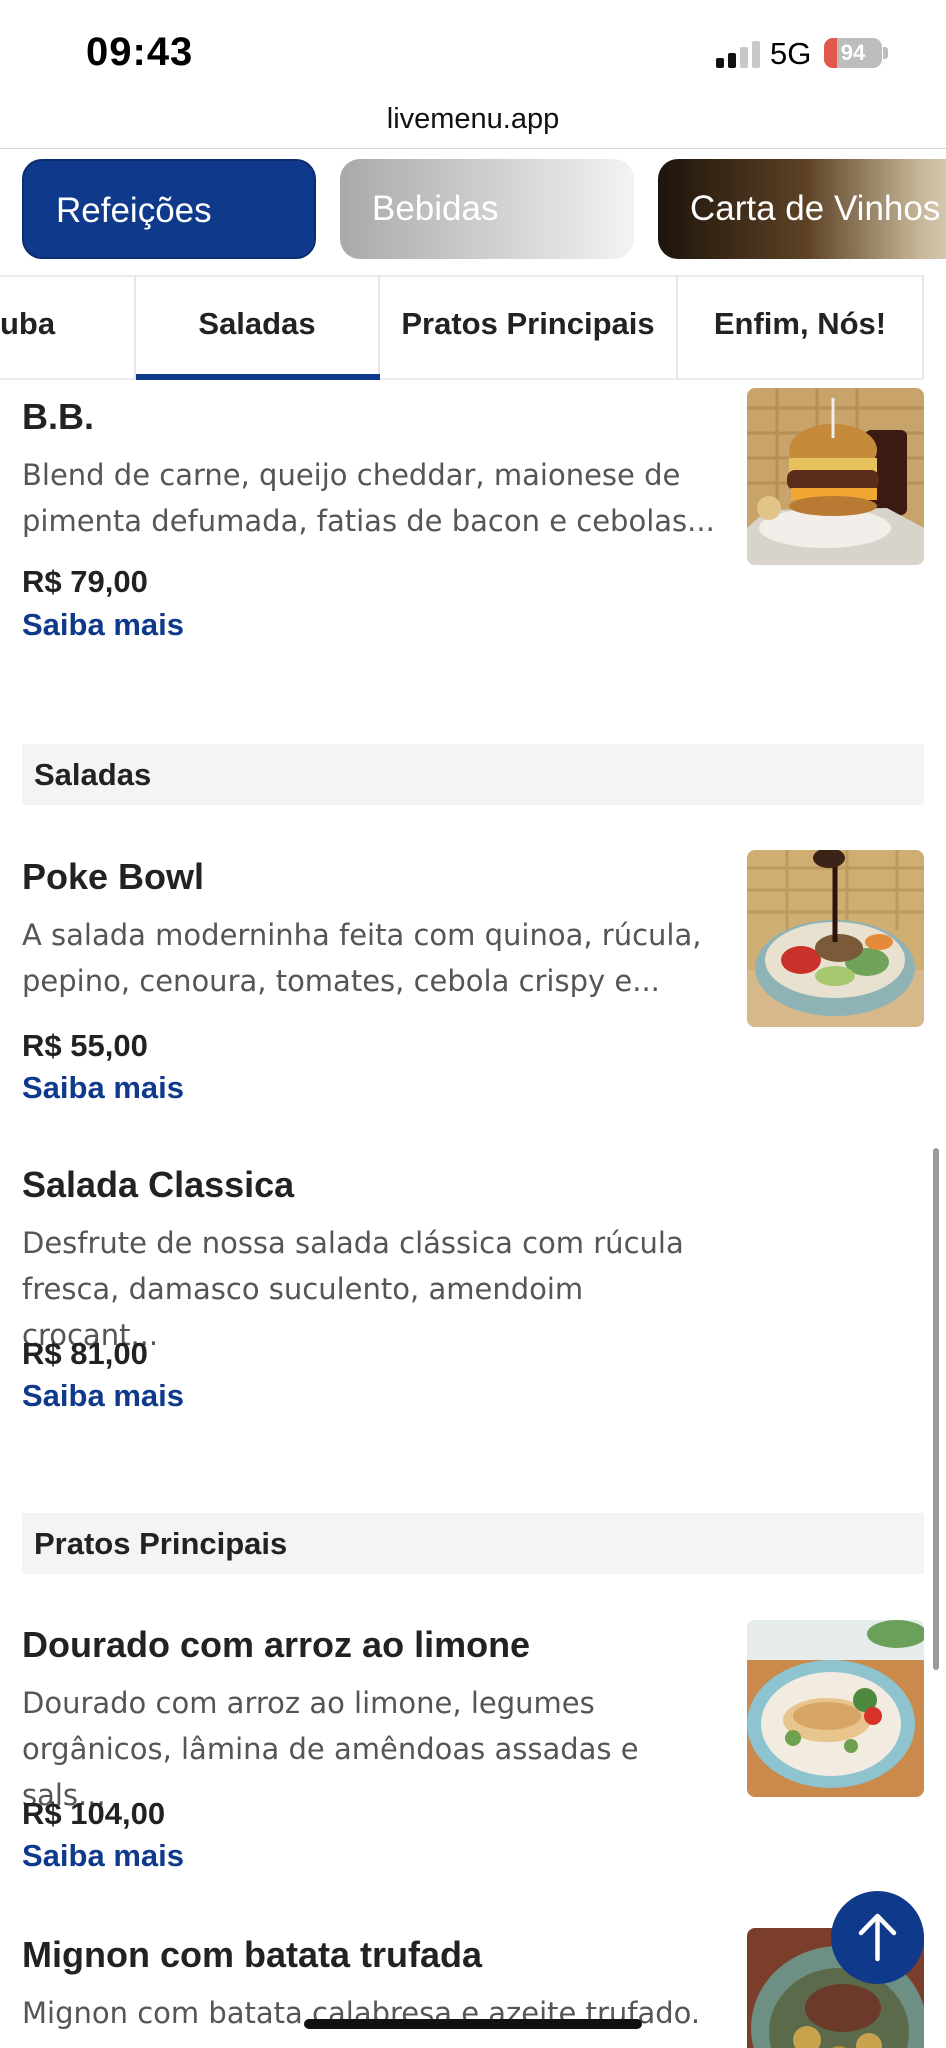 The width and height of the screenshot is (946, 2048). Describe the element at coordinates (473, 52) in the screenshot. I see `status-bar: 09:43 5G 94` at that location.